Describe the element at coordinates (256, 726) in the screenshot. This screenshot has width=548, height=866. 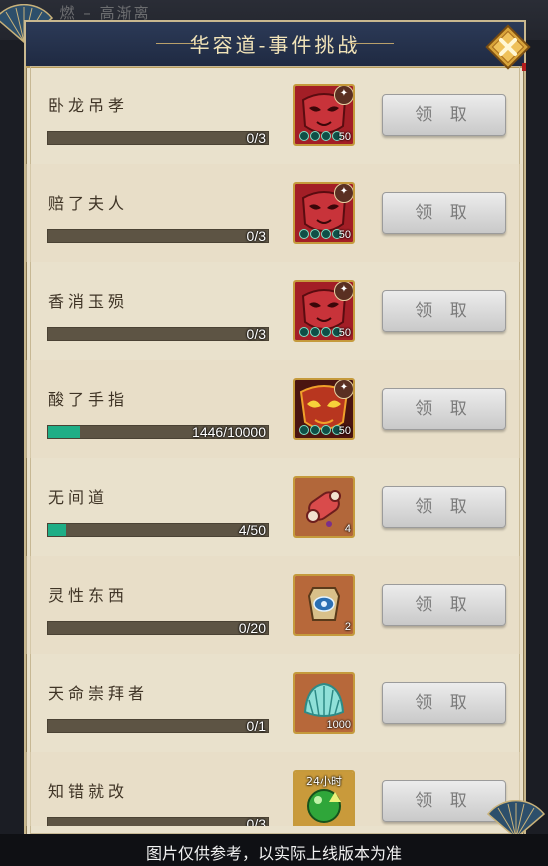
I see `progress-text: 0/1` at that location.